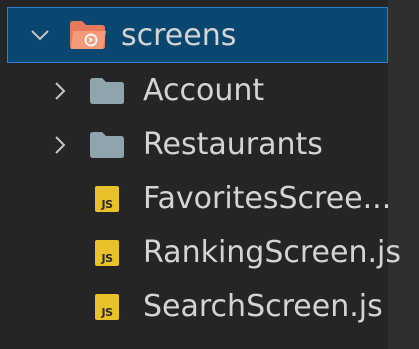 This screenshot has width=419, height=349. I want to click on folder-label: Restaurants, so click(233, 144).